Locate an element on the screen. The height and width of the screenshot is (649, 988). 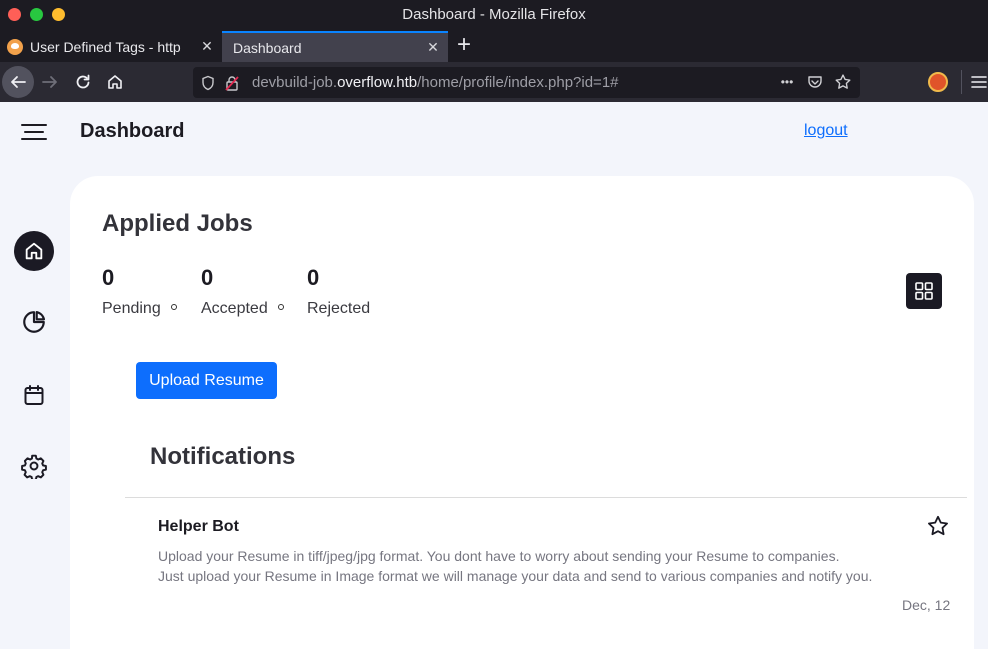
reload-icon is located at coordinates (83, 81).